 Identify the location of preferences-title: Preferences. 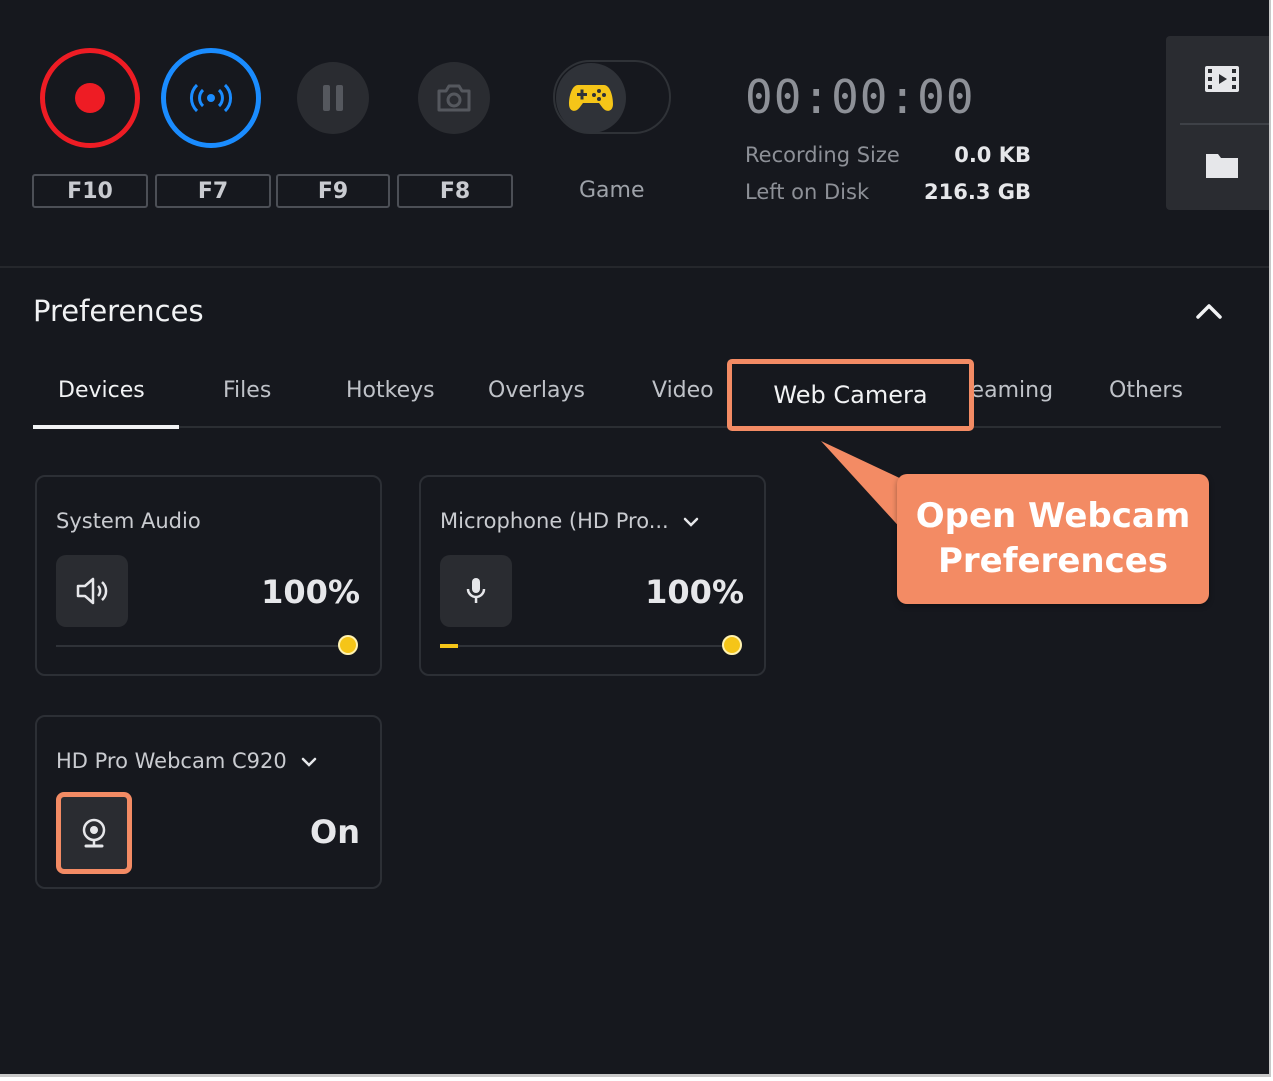
(118, 311).